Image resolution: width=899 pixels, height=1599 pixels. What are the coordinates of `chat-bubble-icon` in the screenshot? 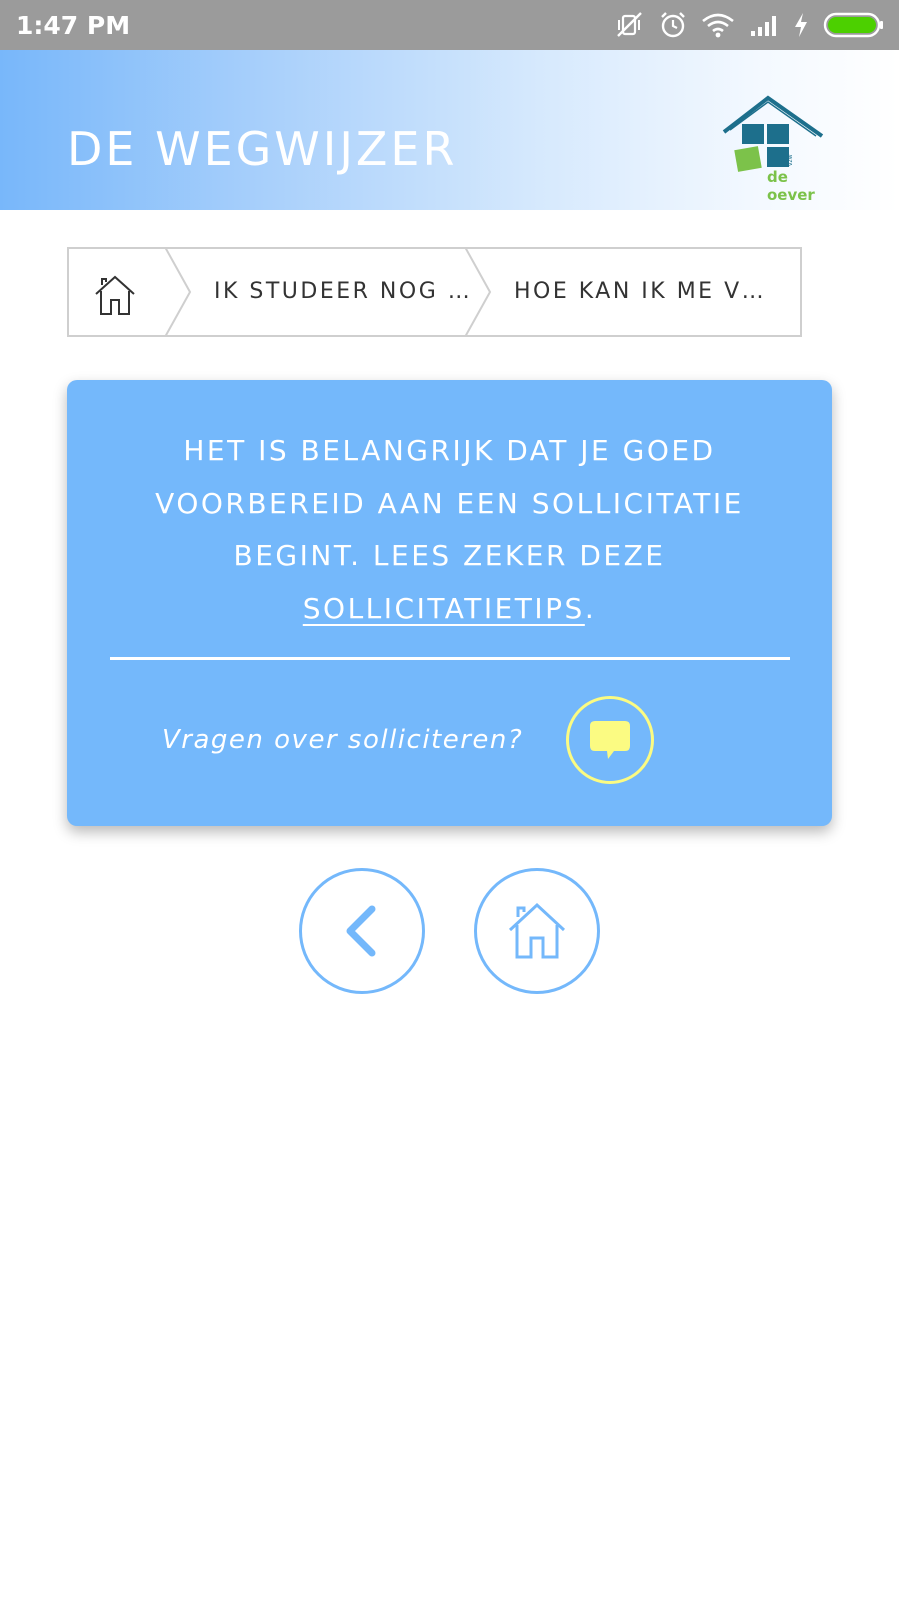 It's located at (610, 740).